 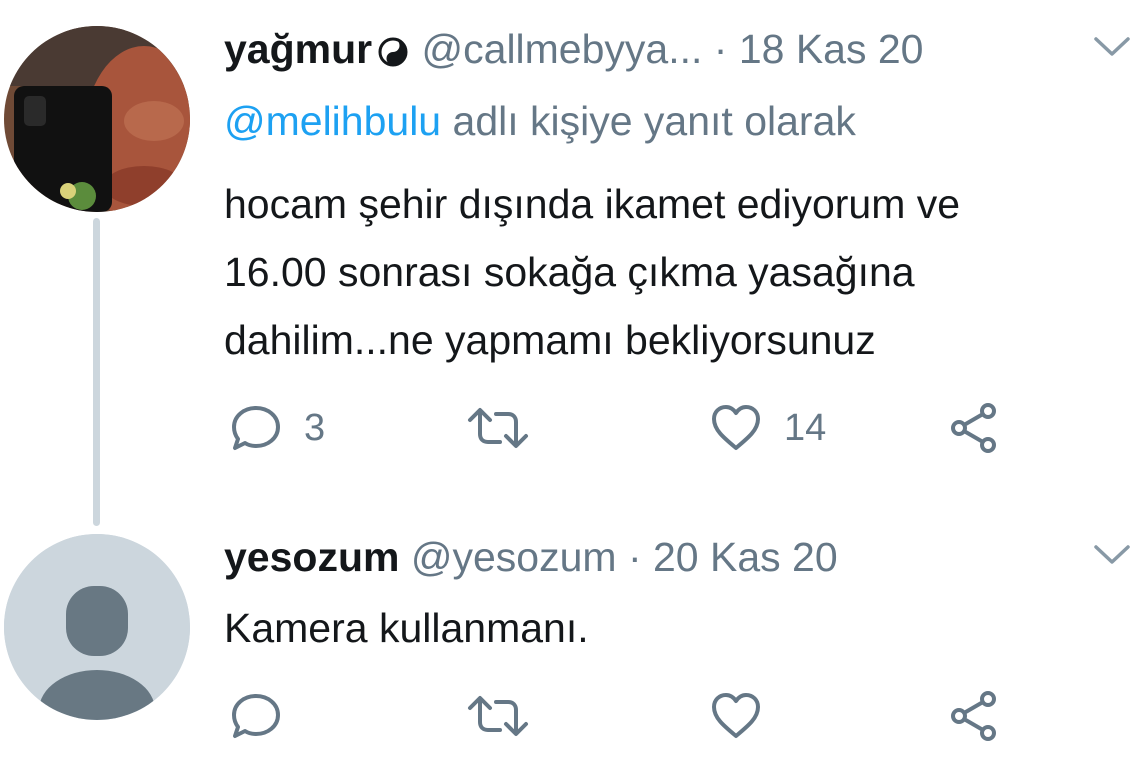 I want to click on like-button: 14, so click(x=768, y=428).